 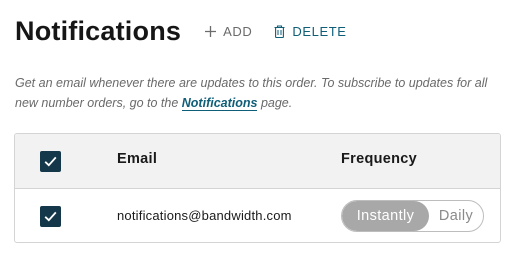 I want to click on frequency-option-instantly: Instantly, so click(x=385, y=216).